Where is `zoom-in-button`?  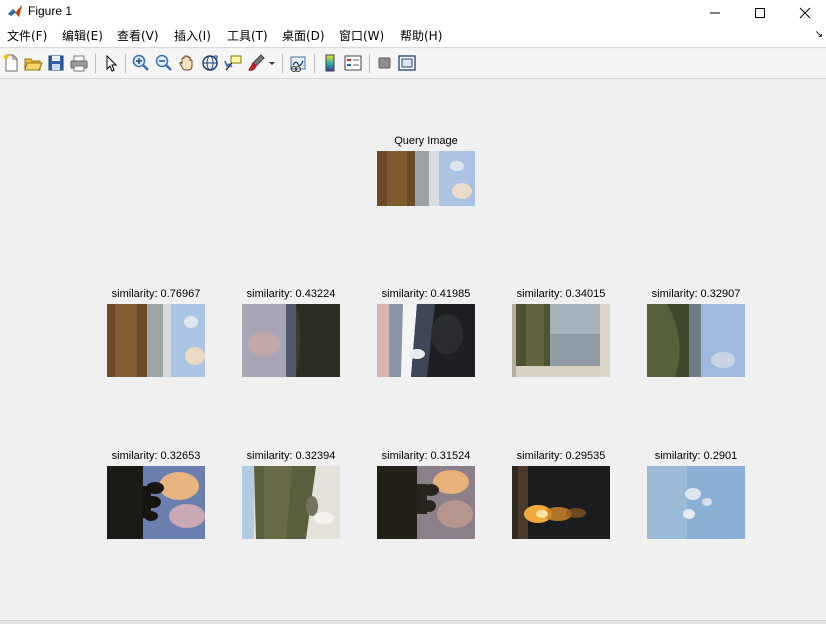
zoom-in-button is located at coordinates (141, 63).